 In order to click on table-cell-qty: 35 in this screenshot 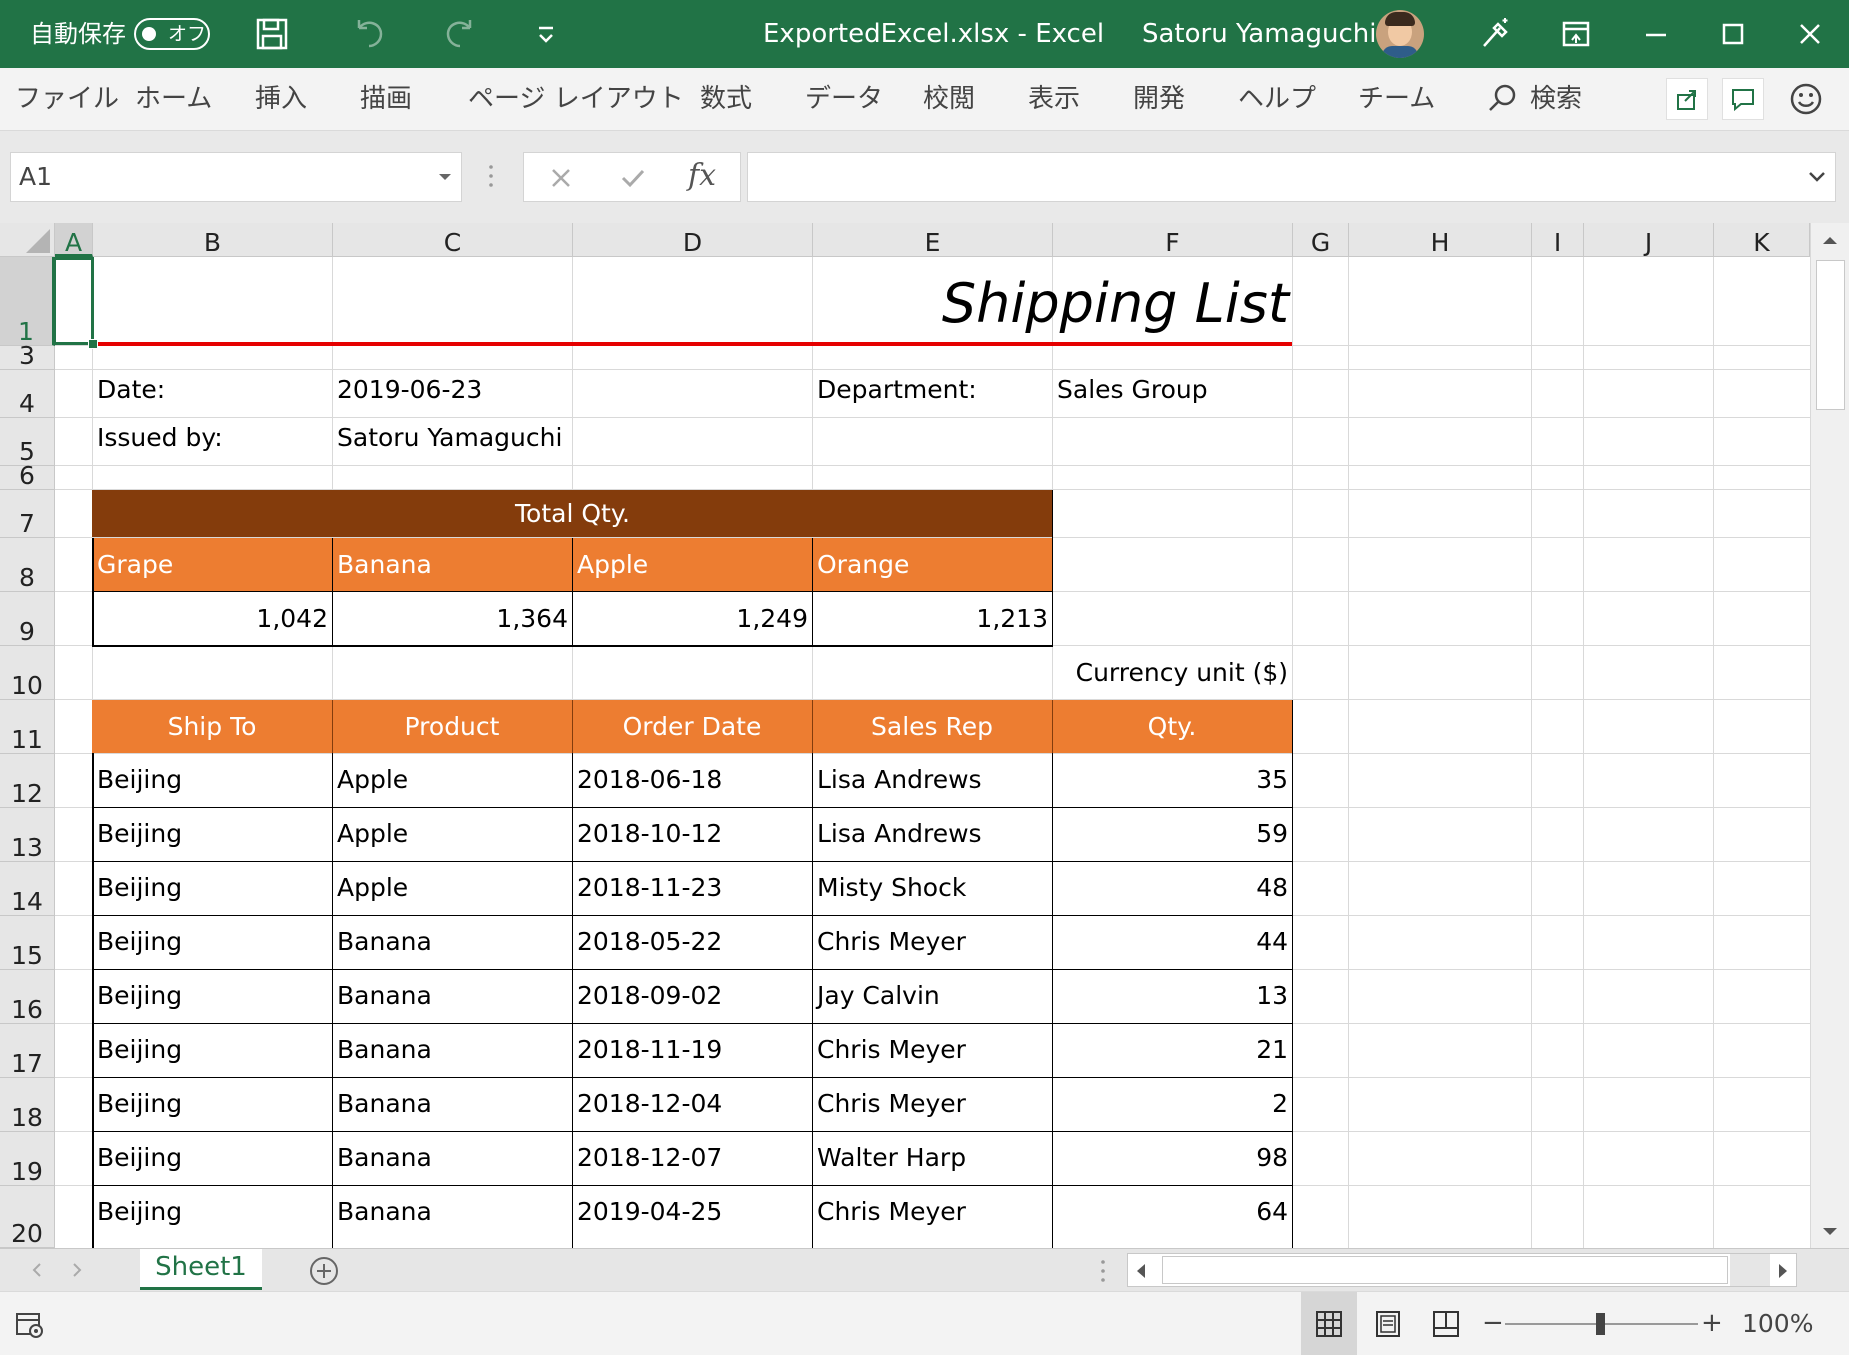, I will do `click(1170, 780)`.